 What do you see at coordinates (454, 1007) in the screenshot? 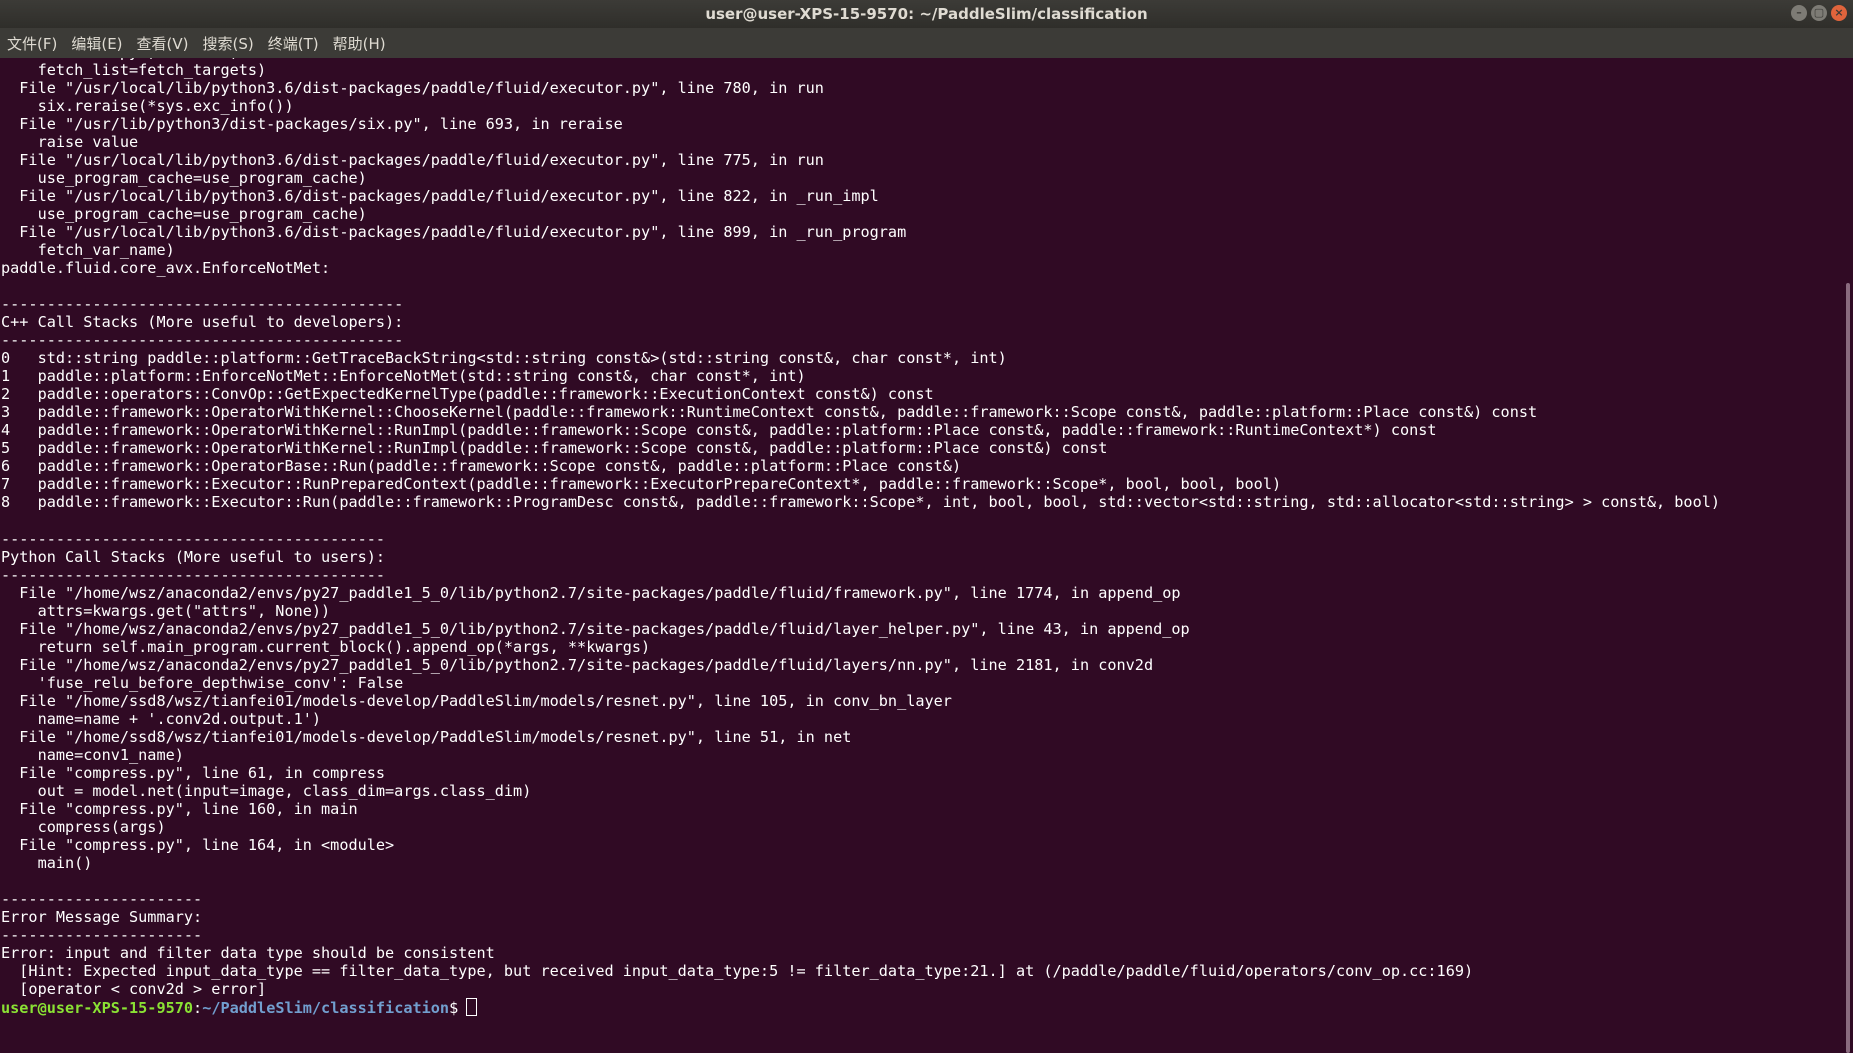
I see `prompt-sign: $` at bounding box center [454, 1007].